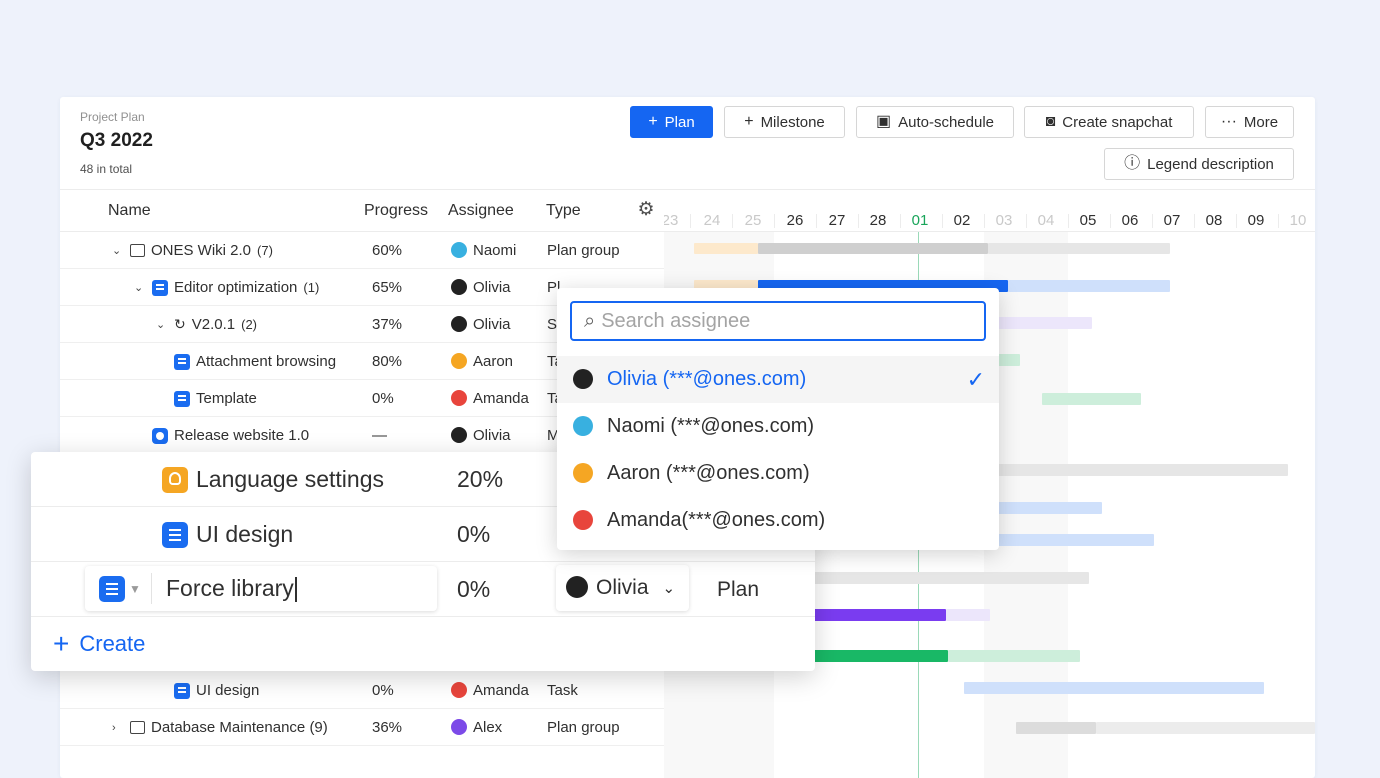 This screenshot has height=778, width=1380. I want to click on search-input, so click(776, 321).